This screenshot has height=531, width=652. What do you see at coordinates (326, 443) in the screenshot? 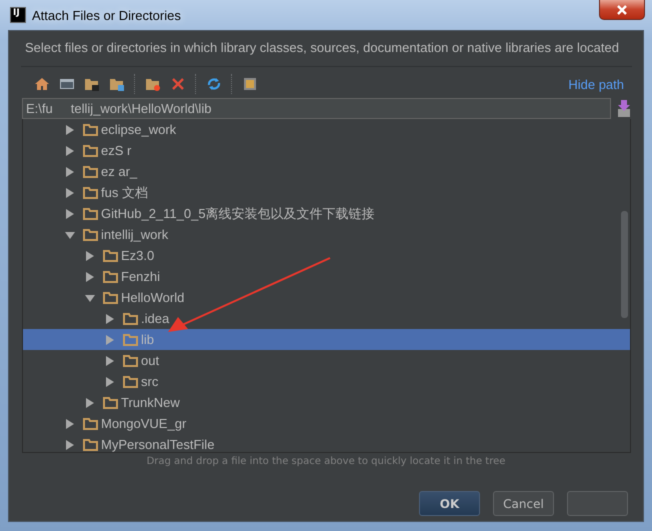
I see `tree-row: MyPersonalTestFile` at bounding box center [326, 443].